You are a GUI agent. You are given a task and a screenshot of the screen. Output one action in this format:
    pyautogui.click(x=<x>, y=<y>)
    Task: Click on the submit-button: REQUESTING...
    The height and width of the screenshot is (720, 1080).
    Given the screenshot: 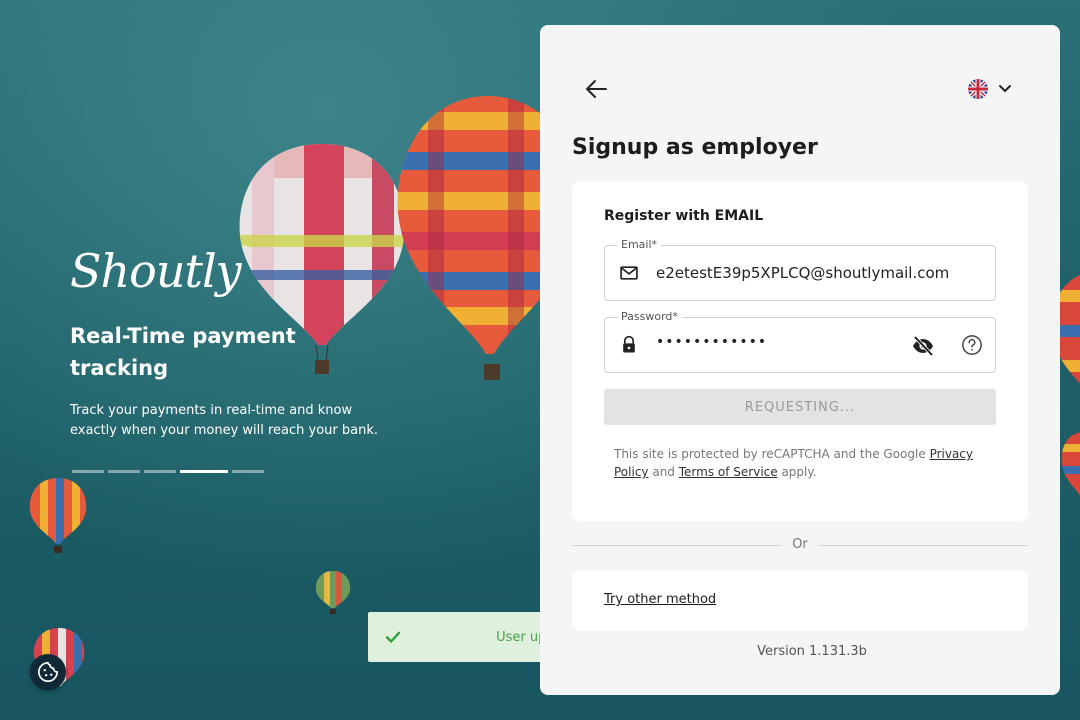 What is the action you would take?
    pyautogui.click(x=800, y=407)
    